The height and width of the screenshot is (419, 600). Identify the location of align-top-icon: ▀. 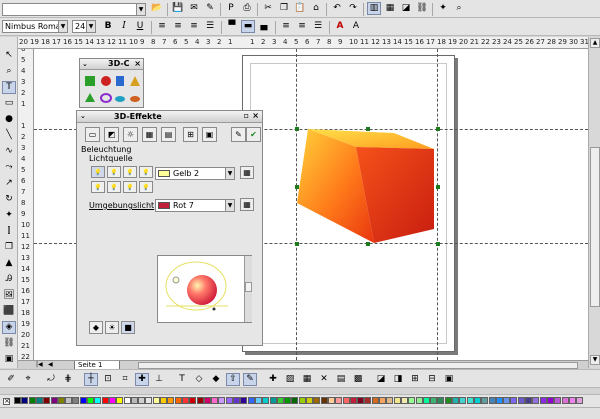
(232, 26).